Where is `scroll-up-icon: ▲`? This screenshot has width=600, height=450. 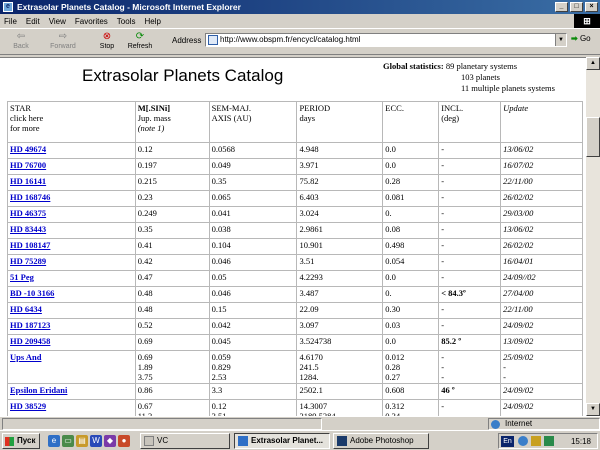
scroll-up-icon: ▲ is located at coordinates (593, 63).